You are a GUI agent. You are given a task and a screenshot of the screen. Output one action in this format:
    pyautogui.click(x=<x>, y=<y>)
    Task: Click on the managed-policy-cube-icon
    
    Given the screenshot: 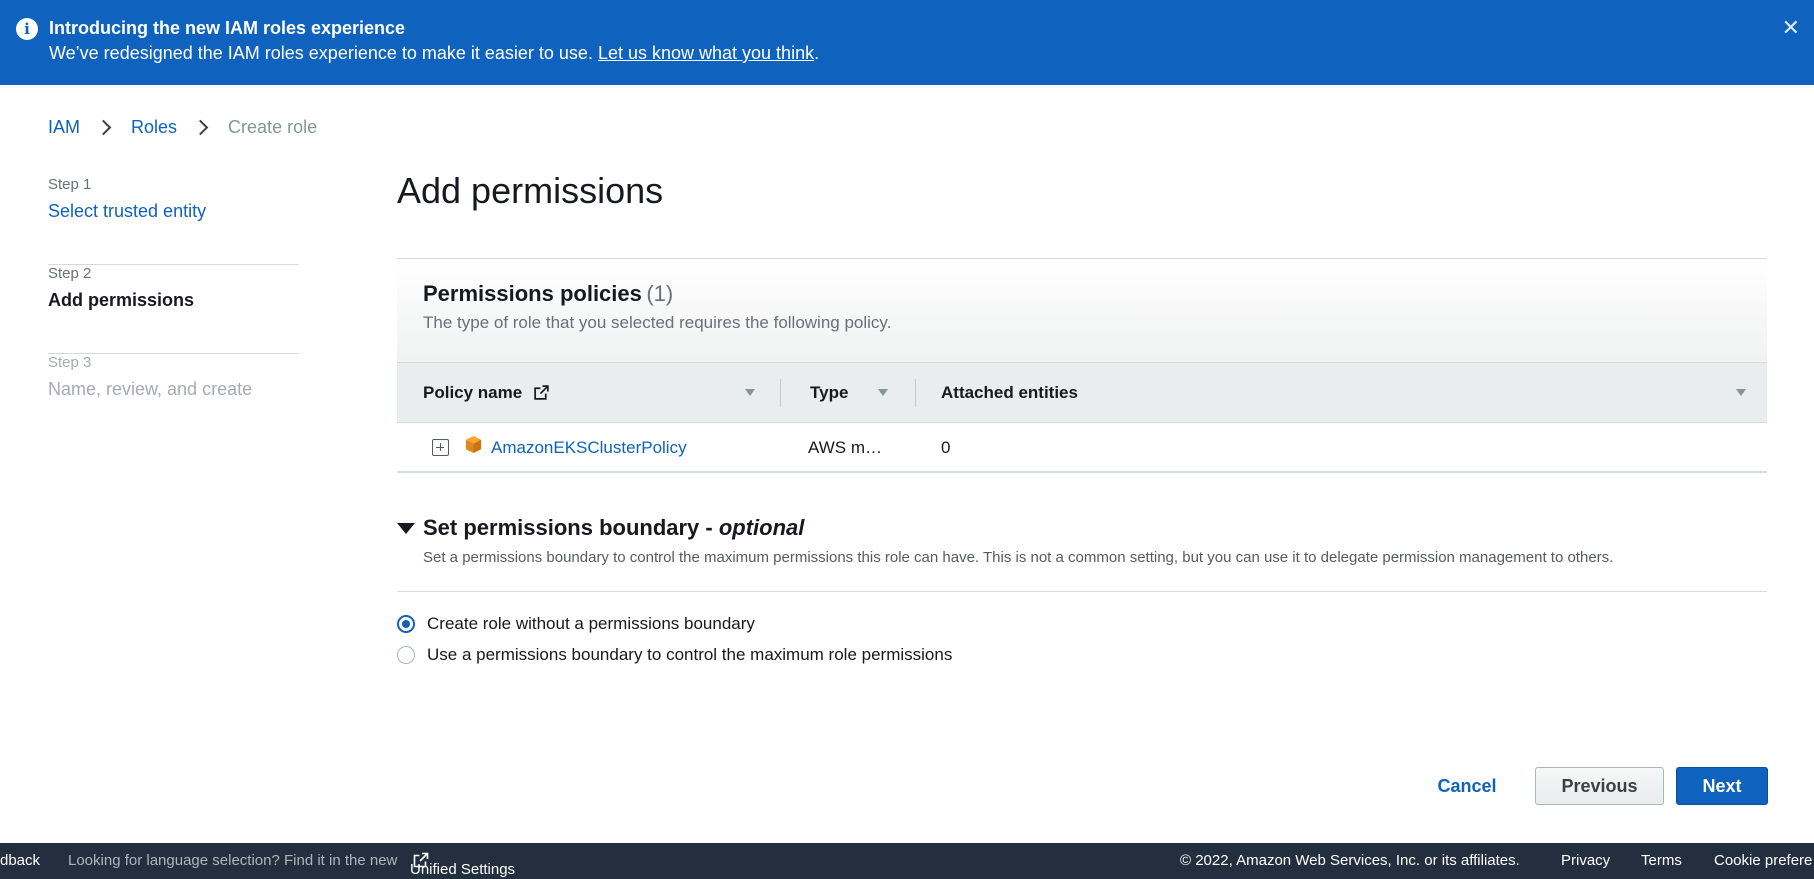 What is the action you would take?
    pyautogui.click(x=473, y=444)
    